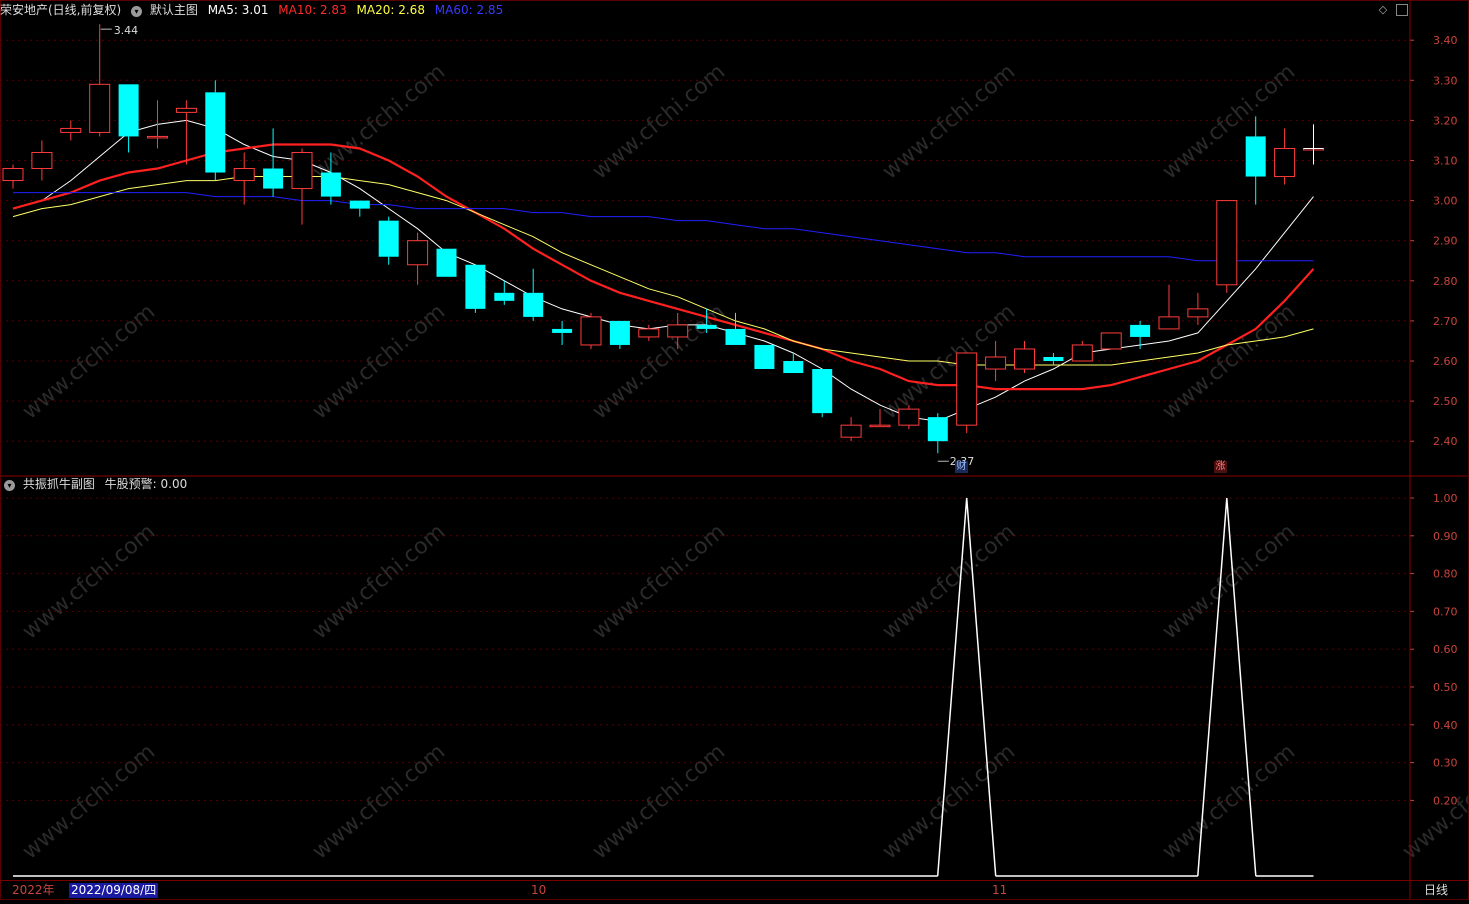 This screenshot has width=1469, height=904. I want to click on bull-alert-value: 牛股预警: 0.00, so click(146, 484).